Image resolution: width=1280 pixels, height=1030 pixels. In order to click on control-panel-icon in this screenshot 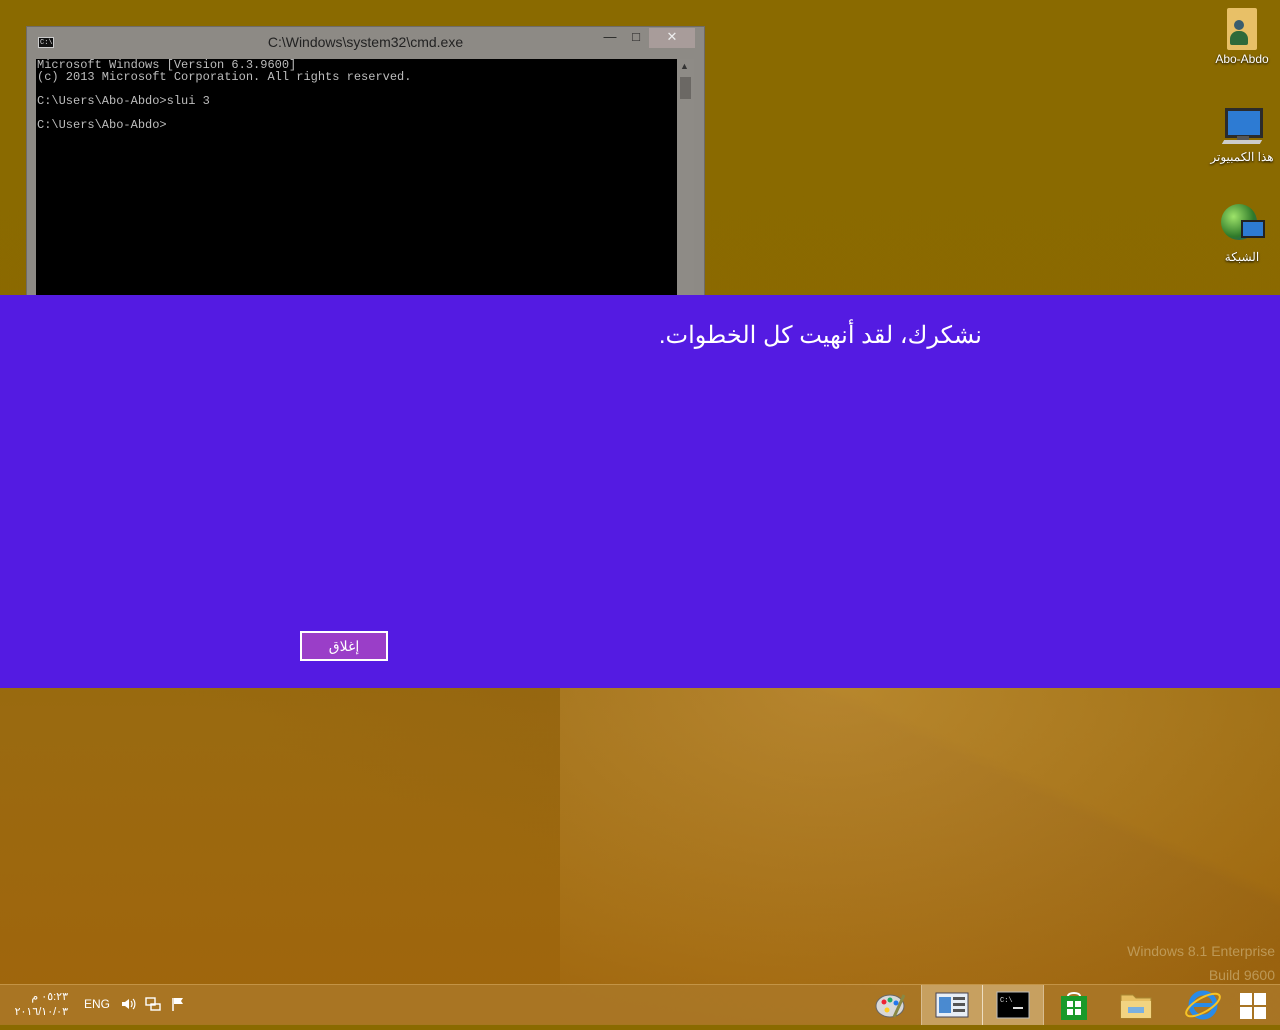, I will do `click(952, 1005)`.